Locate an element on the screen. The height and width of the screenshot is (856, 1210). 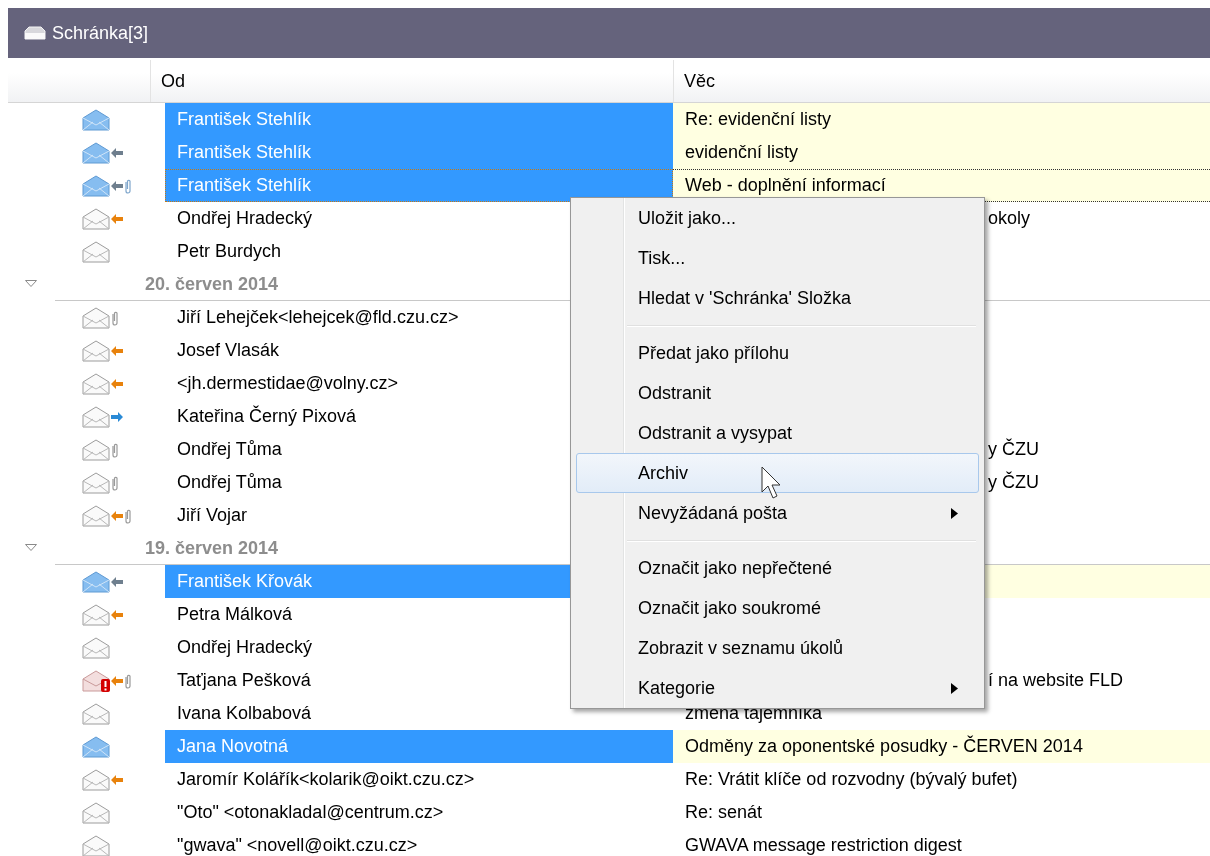
subject-text: Re: Vrátit klíče od rozvodny (bývalý bufet) is located at coordinates (851, 779).